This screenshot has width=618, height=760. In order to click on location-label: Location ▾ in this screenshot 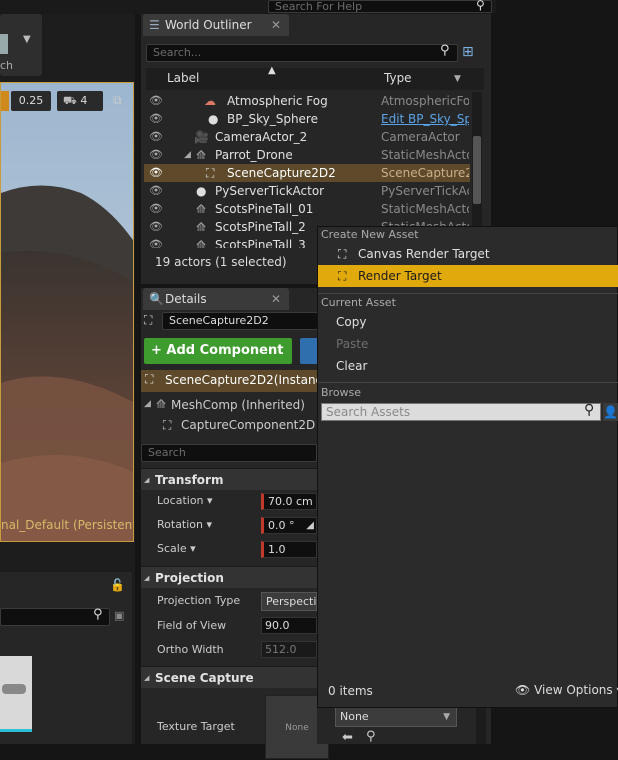, I will do `click(185, 500)`.